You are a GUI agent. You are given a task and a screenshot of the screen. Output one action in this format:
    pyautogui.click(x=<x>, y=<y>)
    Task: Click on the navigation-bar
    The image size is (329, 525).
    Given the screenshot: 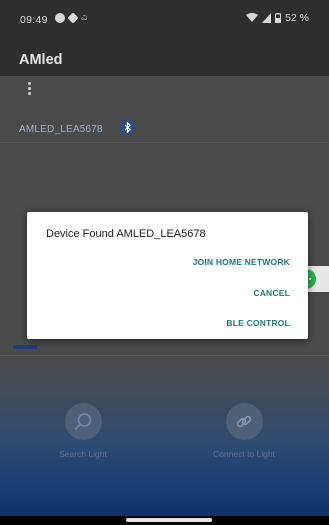 What is the action you would take?
    pyautogui.click(x=164, y=520)
    